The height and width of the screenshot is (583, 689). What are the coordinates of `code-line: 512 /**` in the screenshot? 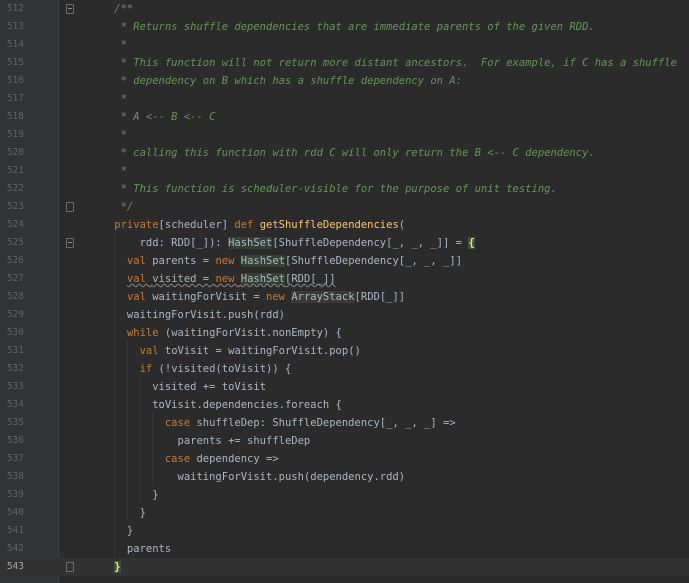 It's located at (344, 9).